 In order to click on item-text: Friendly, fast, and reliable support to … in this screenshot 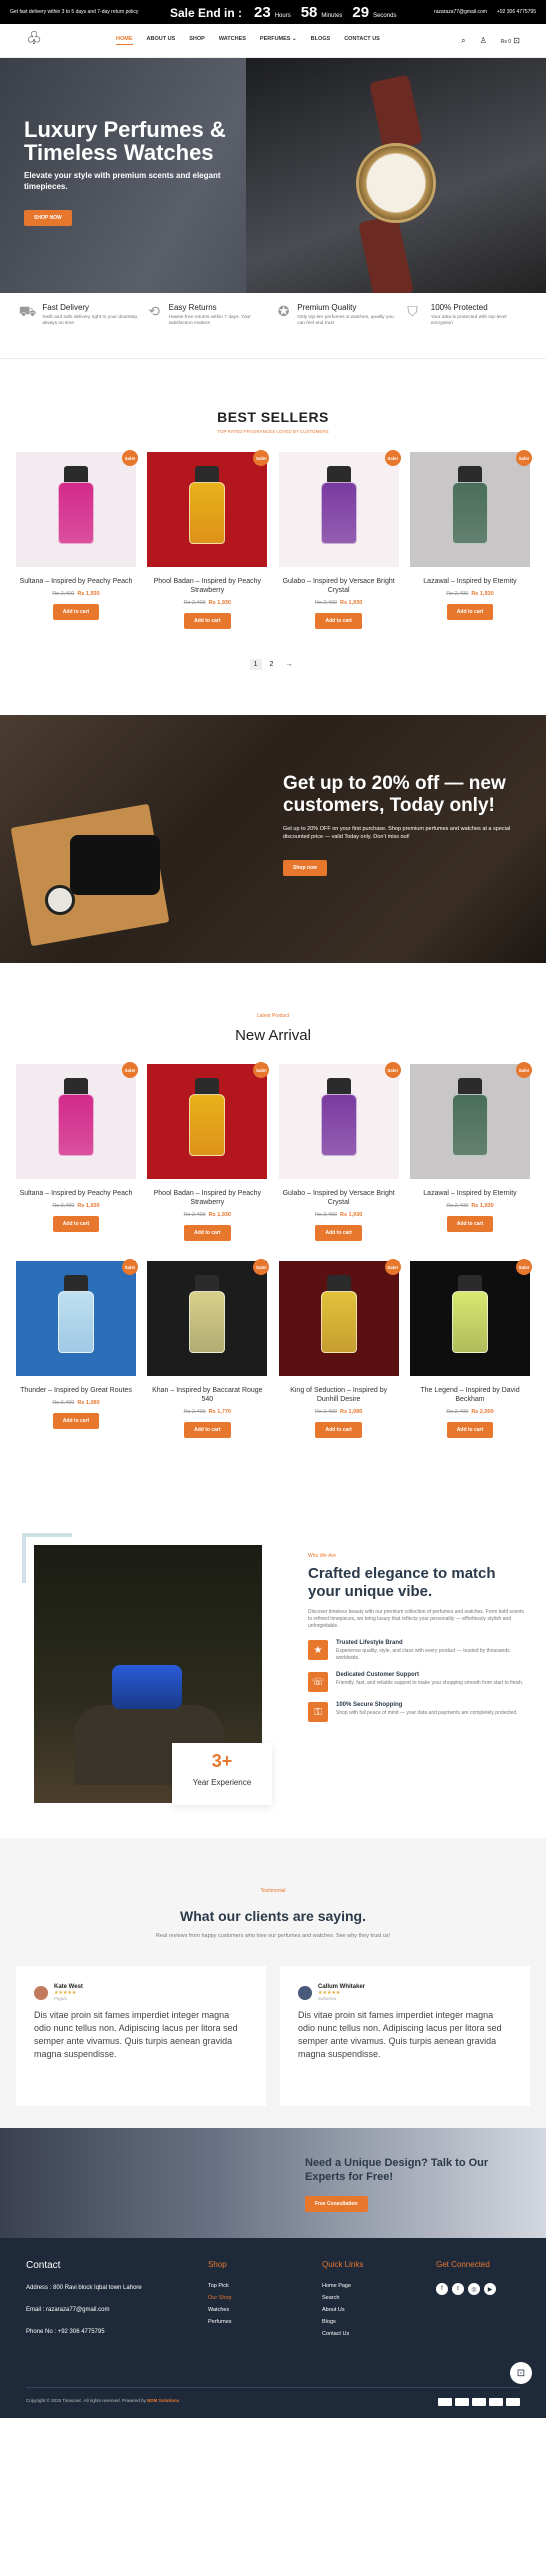, I will do `click(430, 1683)`.